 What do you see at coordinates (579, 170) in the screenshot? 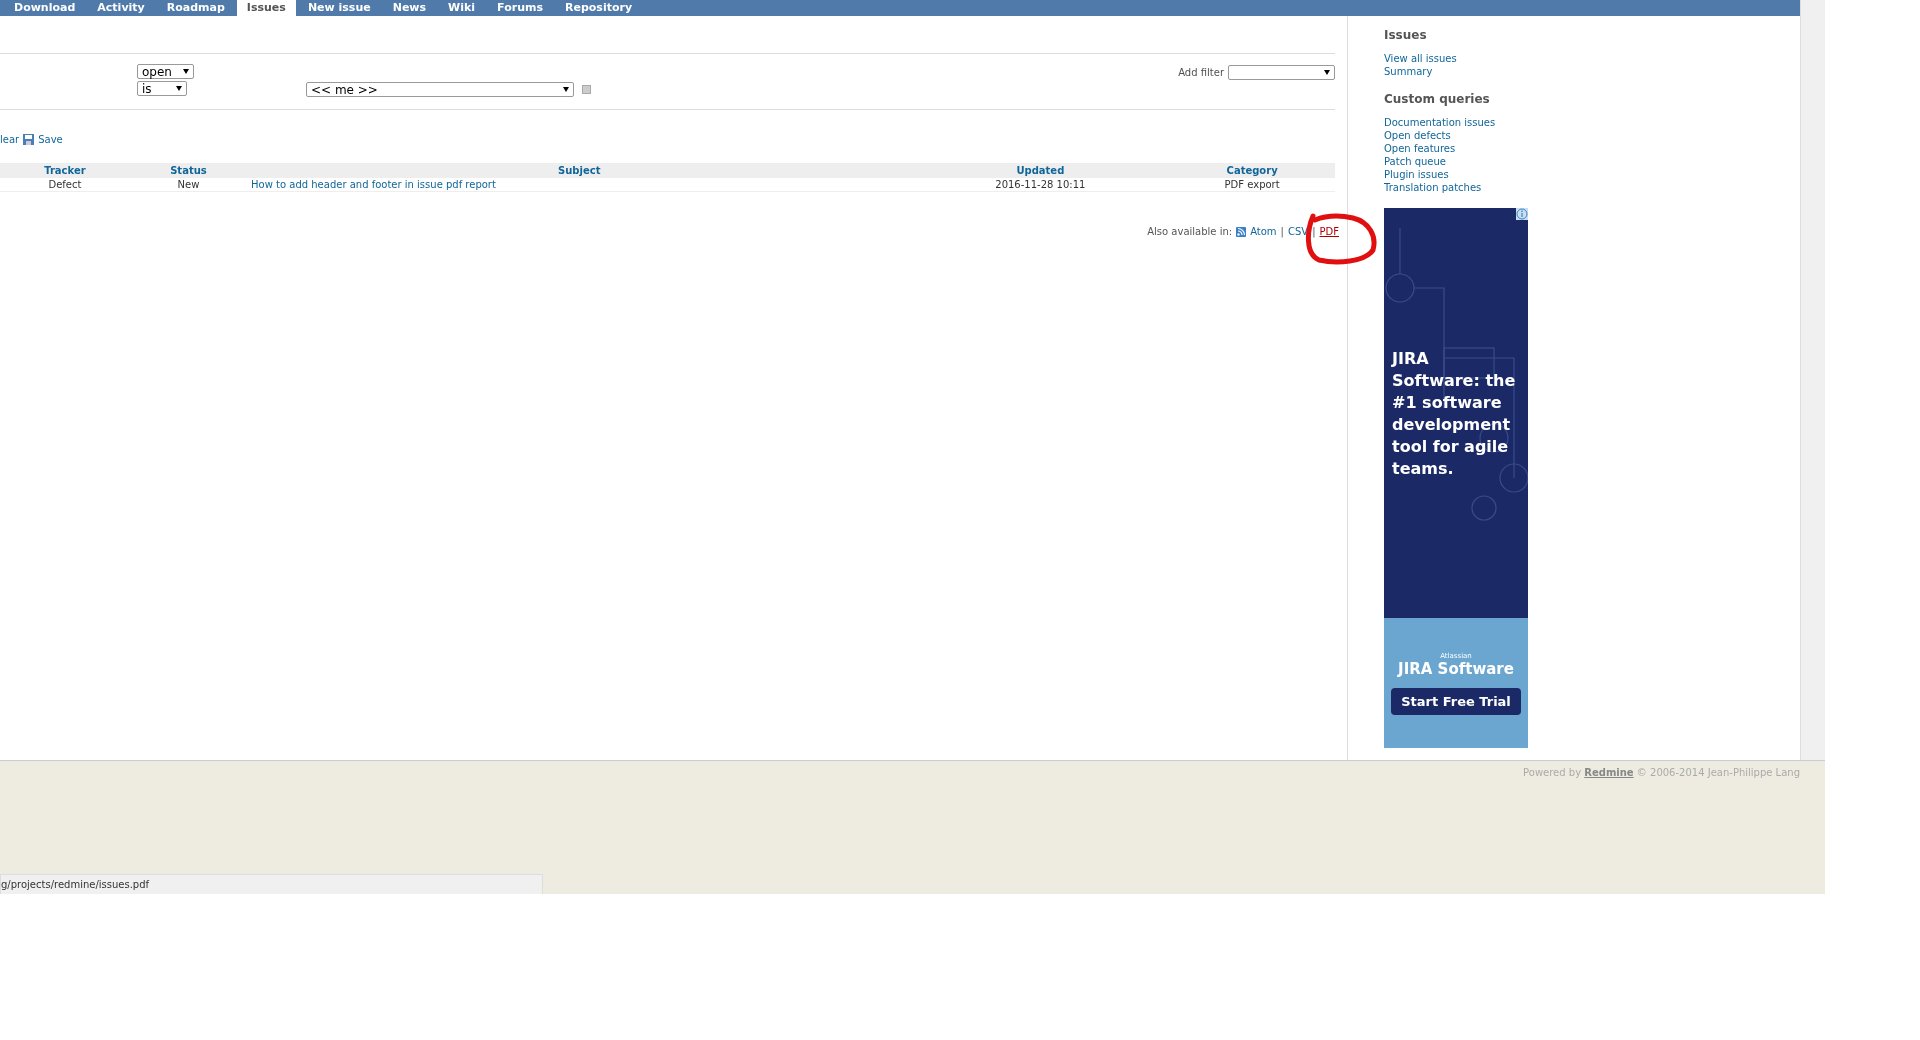
I see `column-header: Subject` at bounding box center [579, 170].